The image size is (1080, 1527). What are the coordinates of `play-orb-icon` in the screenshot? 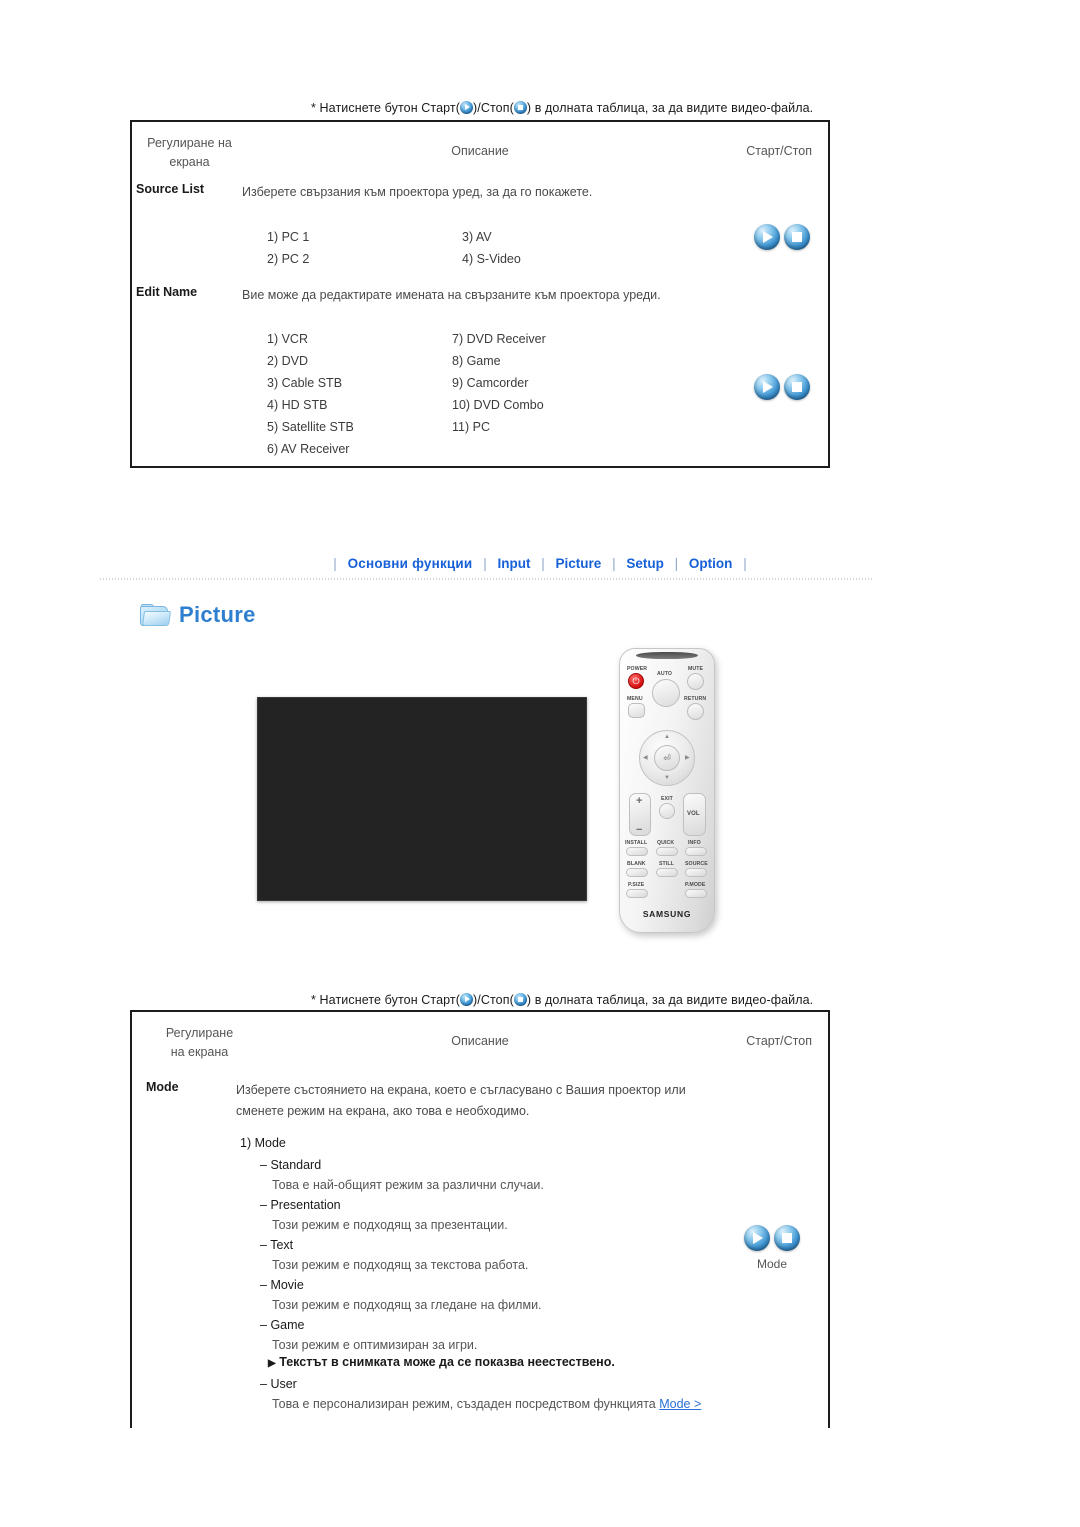 It's located at (467, 999).